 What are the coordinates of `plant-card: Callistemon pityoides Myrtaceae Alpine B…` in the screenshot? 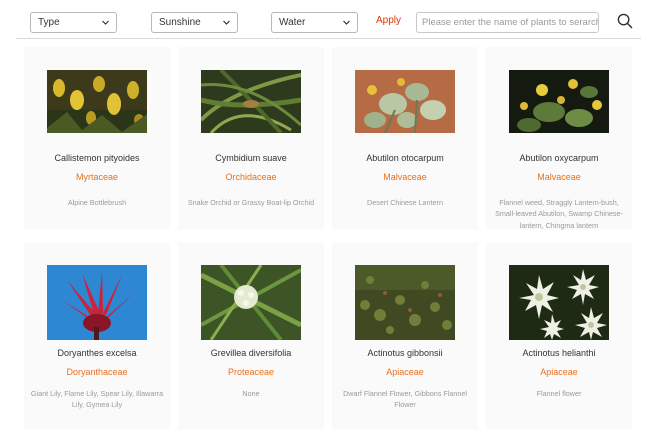 It's located at (97, 138).